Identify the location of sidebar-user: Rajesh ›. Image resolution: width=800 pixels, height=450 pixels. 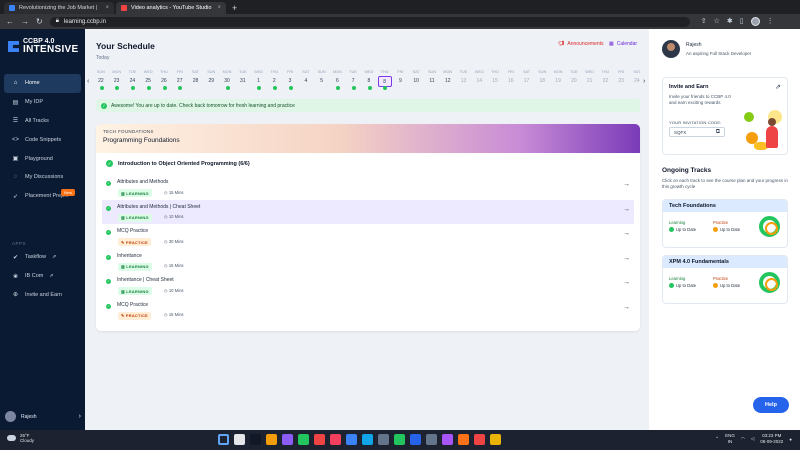
(43, 416).